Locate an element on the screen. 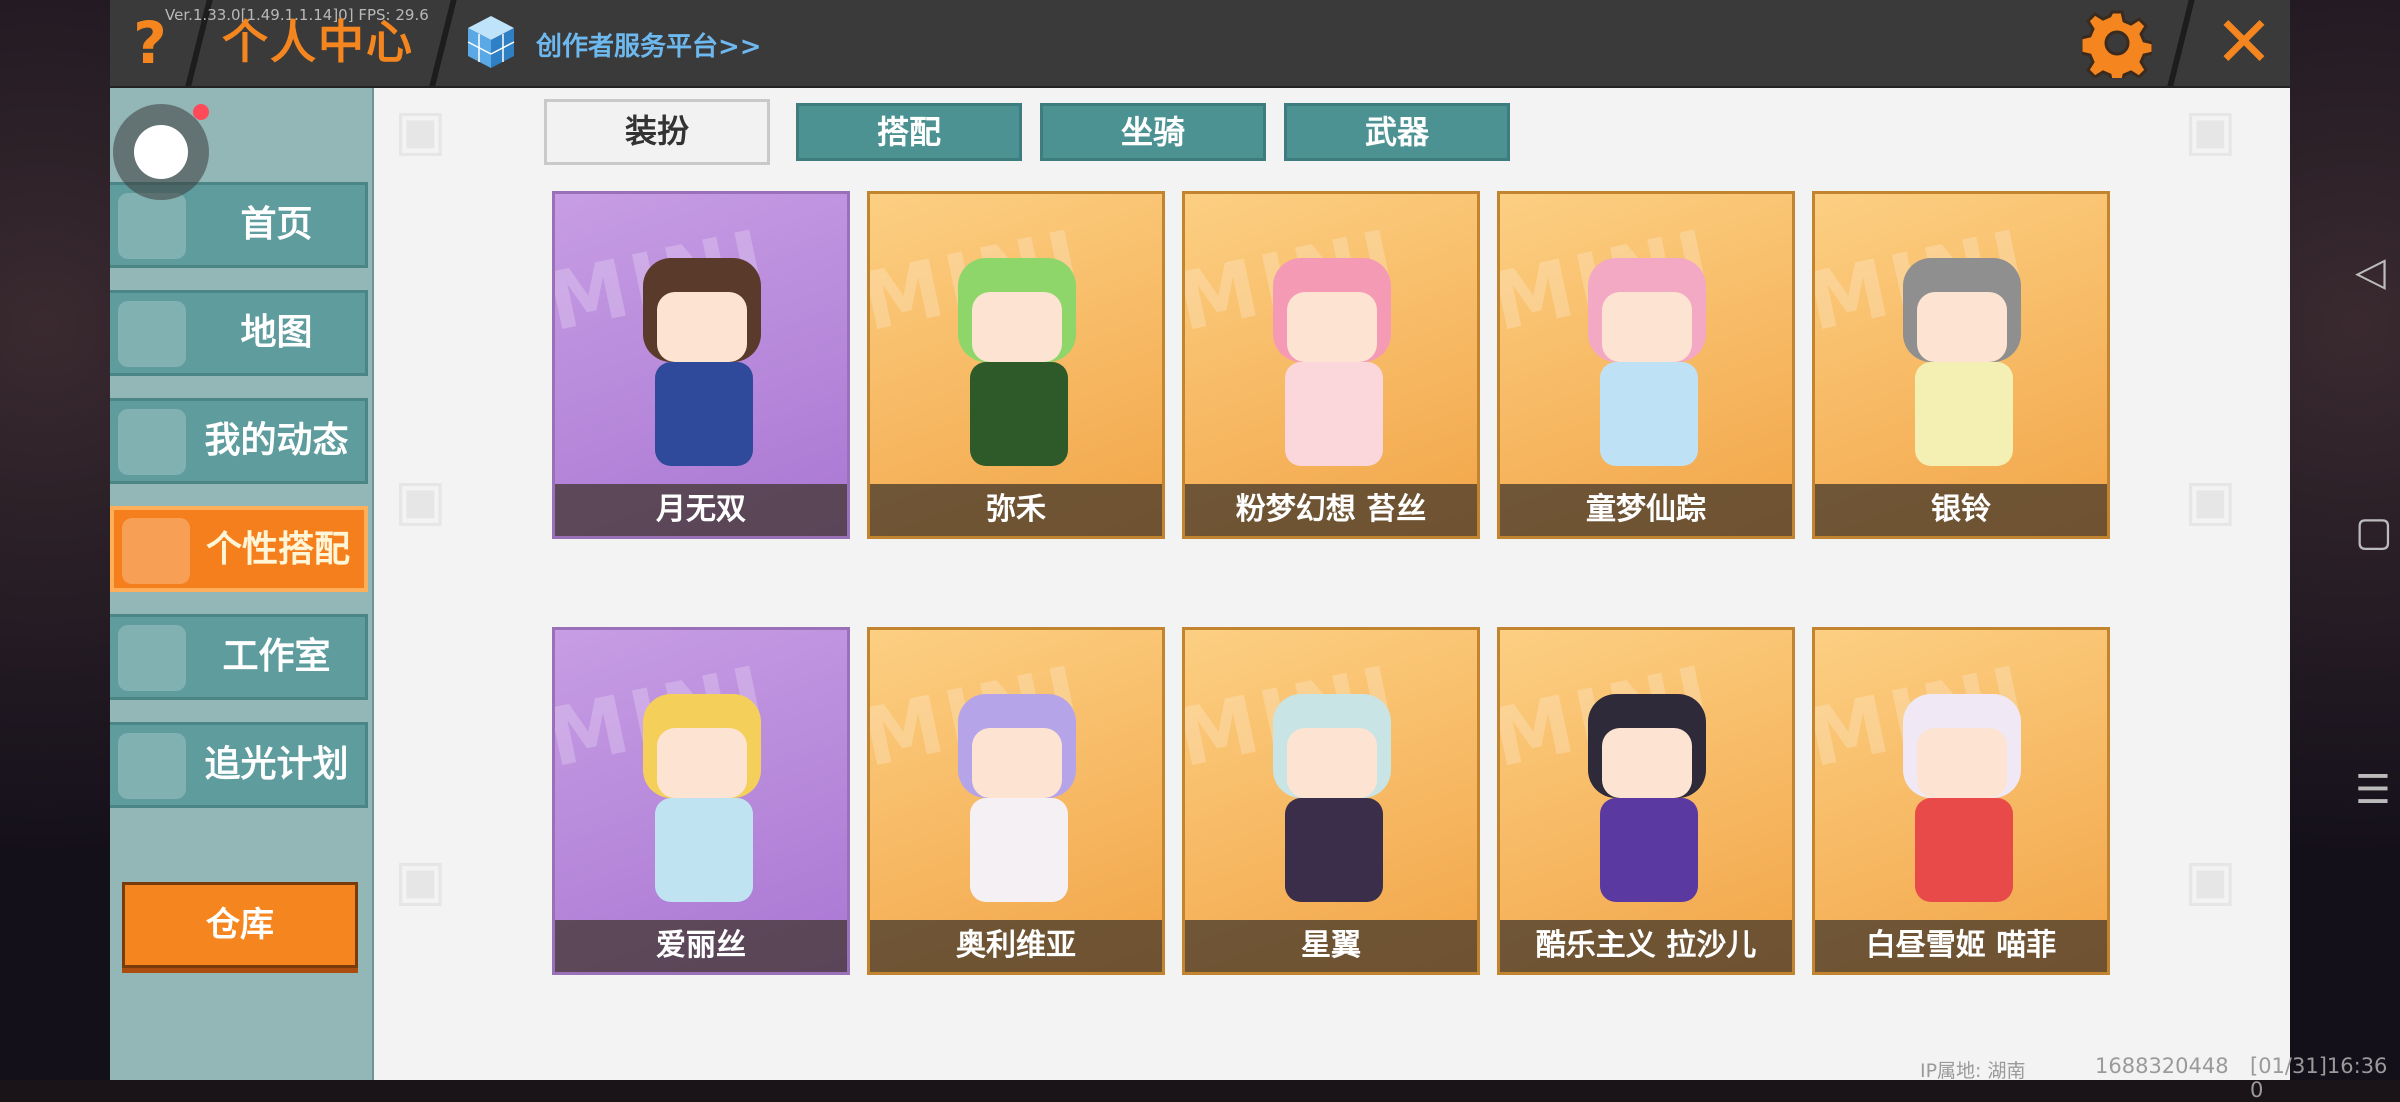 The width and height of the screenshot is (2400, 1102). storage-button: 仓库 is located at coordinates (240, 925).